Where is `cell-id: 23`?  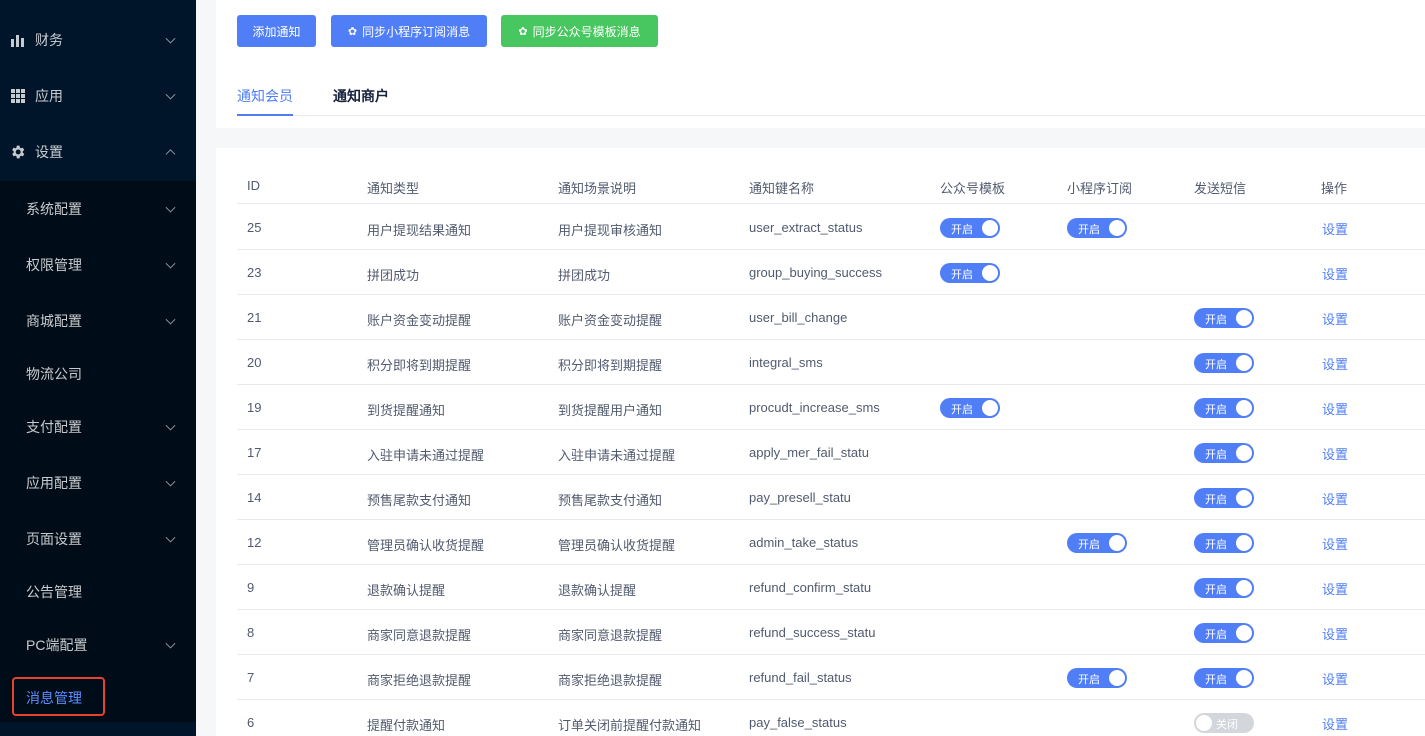
cell-id: 23 is located at coordinates (254, 272).